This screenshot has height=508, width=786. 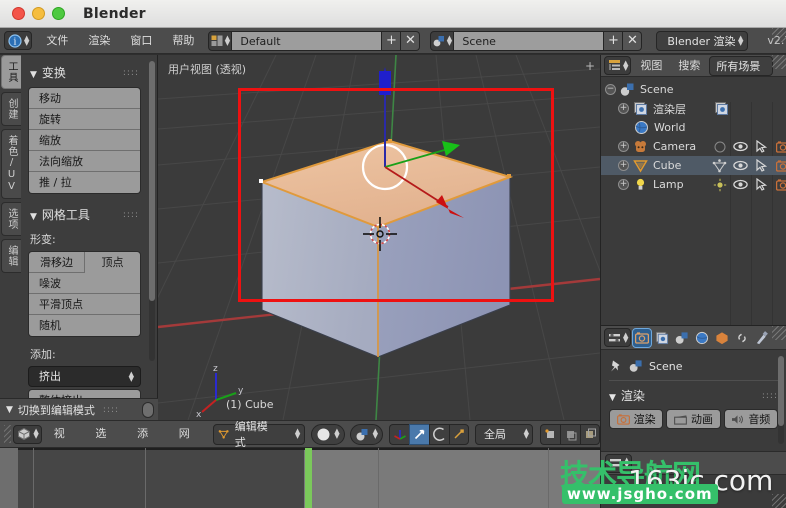 I want to click on view3d-editor-type-button: ▲ ▼, so click(x=27, y=434).